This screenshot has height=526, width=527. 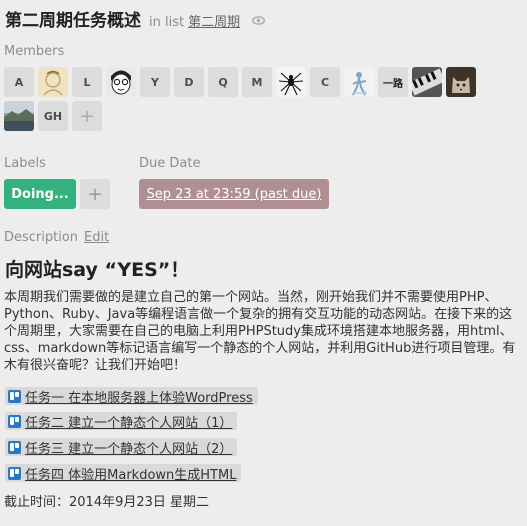 I want to click on member-gh: GH, so click(x=53, y=116).